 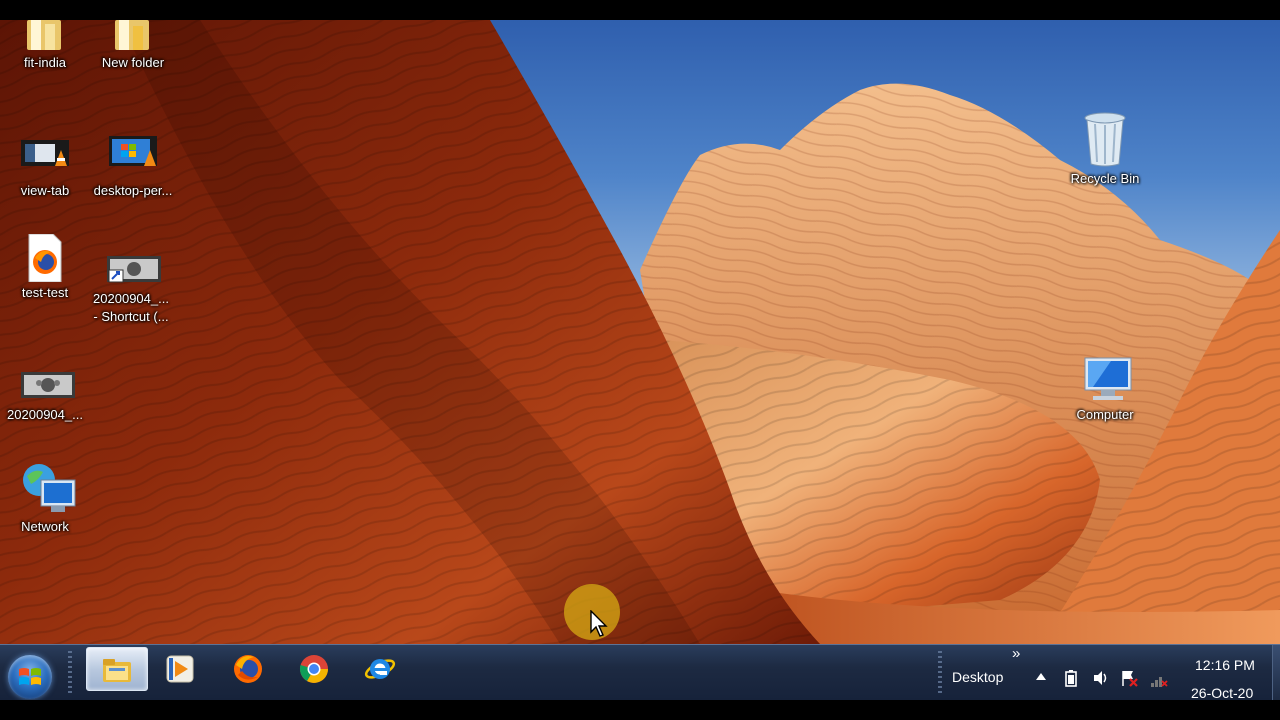 I want to click on clock-date: 26-Oct-20, so click(x=1222, y=693).